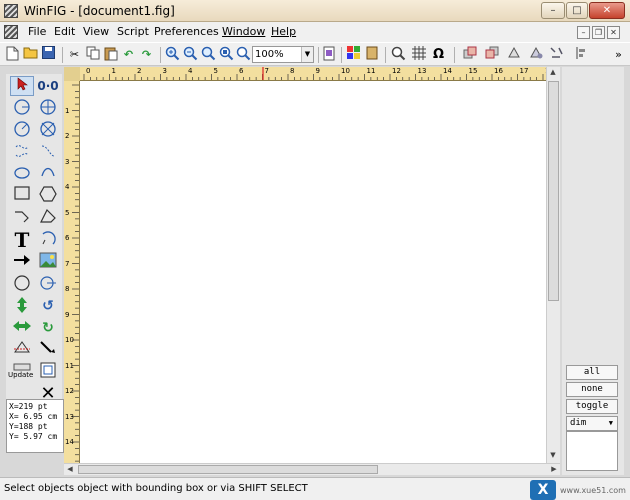 The height and width of the screenshot is (500, 630). Describe the element at coordinates (48, 262) in the screenshot. I see `picture-icon` at that location.